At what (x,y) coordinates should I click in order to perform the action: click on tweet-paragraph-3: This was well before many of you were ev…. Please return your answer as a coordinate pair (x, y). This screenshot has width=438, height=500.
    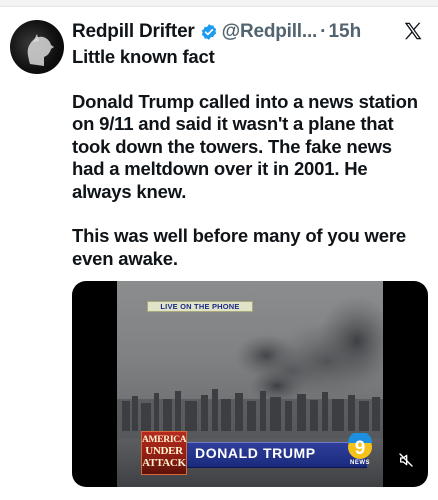
    Looking at the image, I should click on (239, 247).